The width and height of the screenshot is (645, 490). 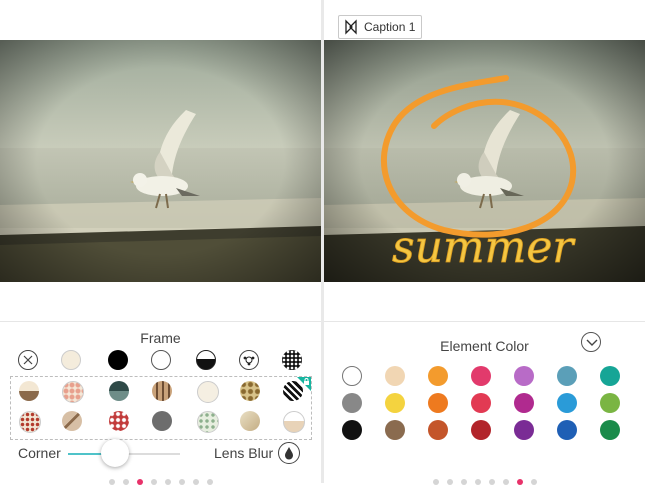 What do you see at coordinates (39, 453) in the screenshot?
I see `corner-label: Corner` at bounding box center [39, 453].